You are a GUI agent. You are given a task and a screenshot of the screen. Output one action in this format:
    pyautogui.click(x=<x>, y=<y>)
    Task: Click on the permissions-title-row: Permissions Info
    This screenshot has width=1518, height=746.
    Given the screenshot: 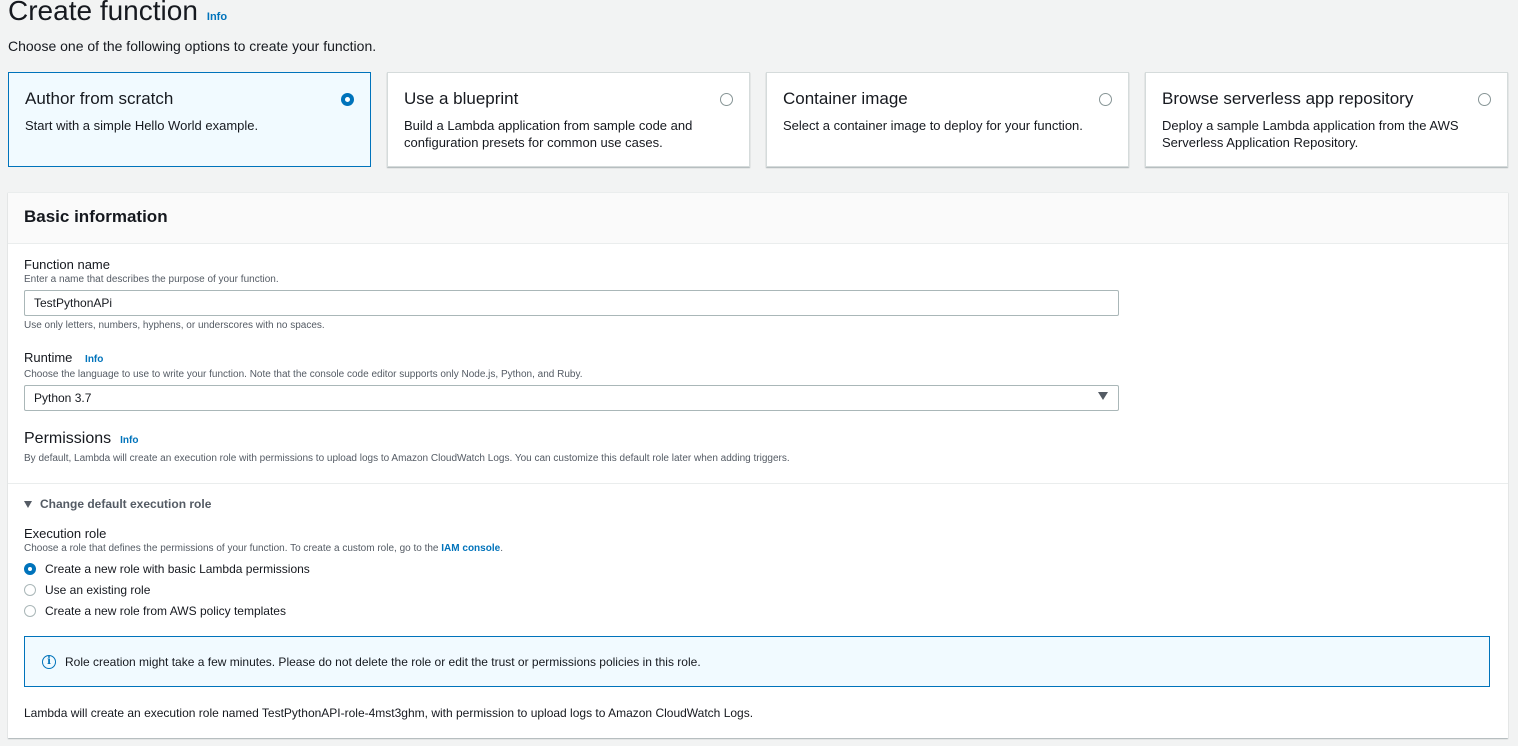 What is the action you would take?
    pyautogui.click(x=407, y=439)
    